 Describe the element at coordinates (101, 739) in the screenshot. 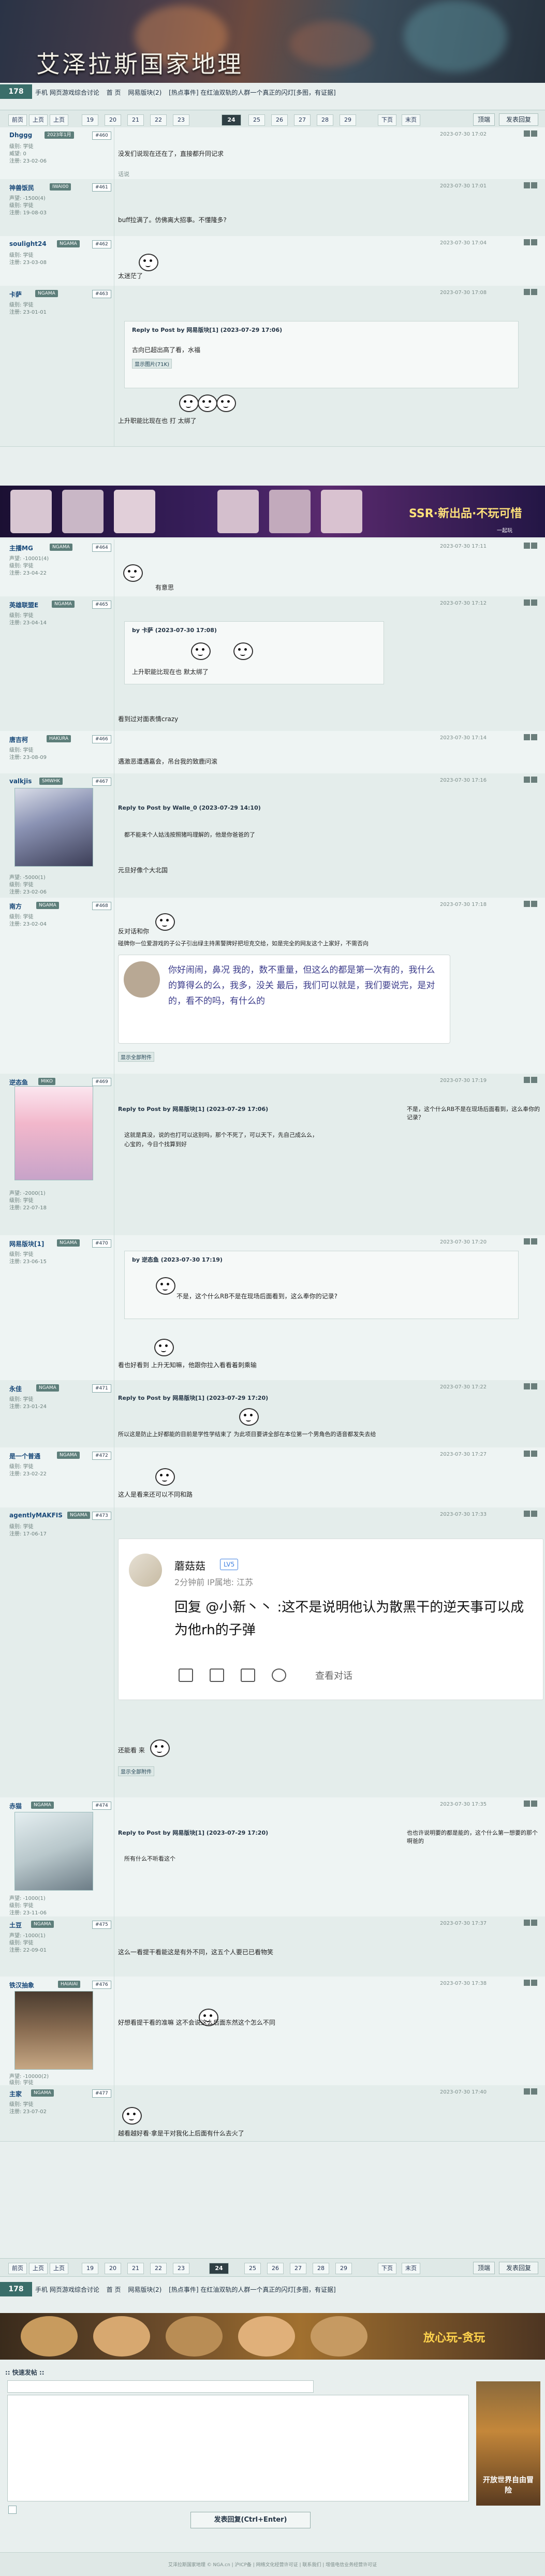

I see `floor-number: #466` at that location.